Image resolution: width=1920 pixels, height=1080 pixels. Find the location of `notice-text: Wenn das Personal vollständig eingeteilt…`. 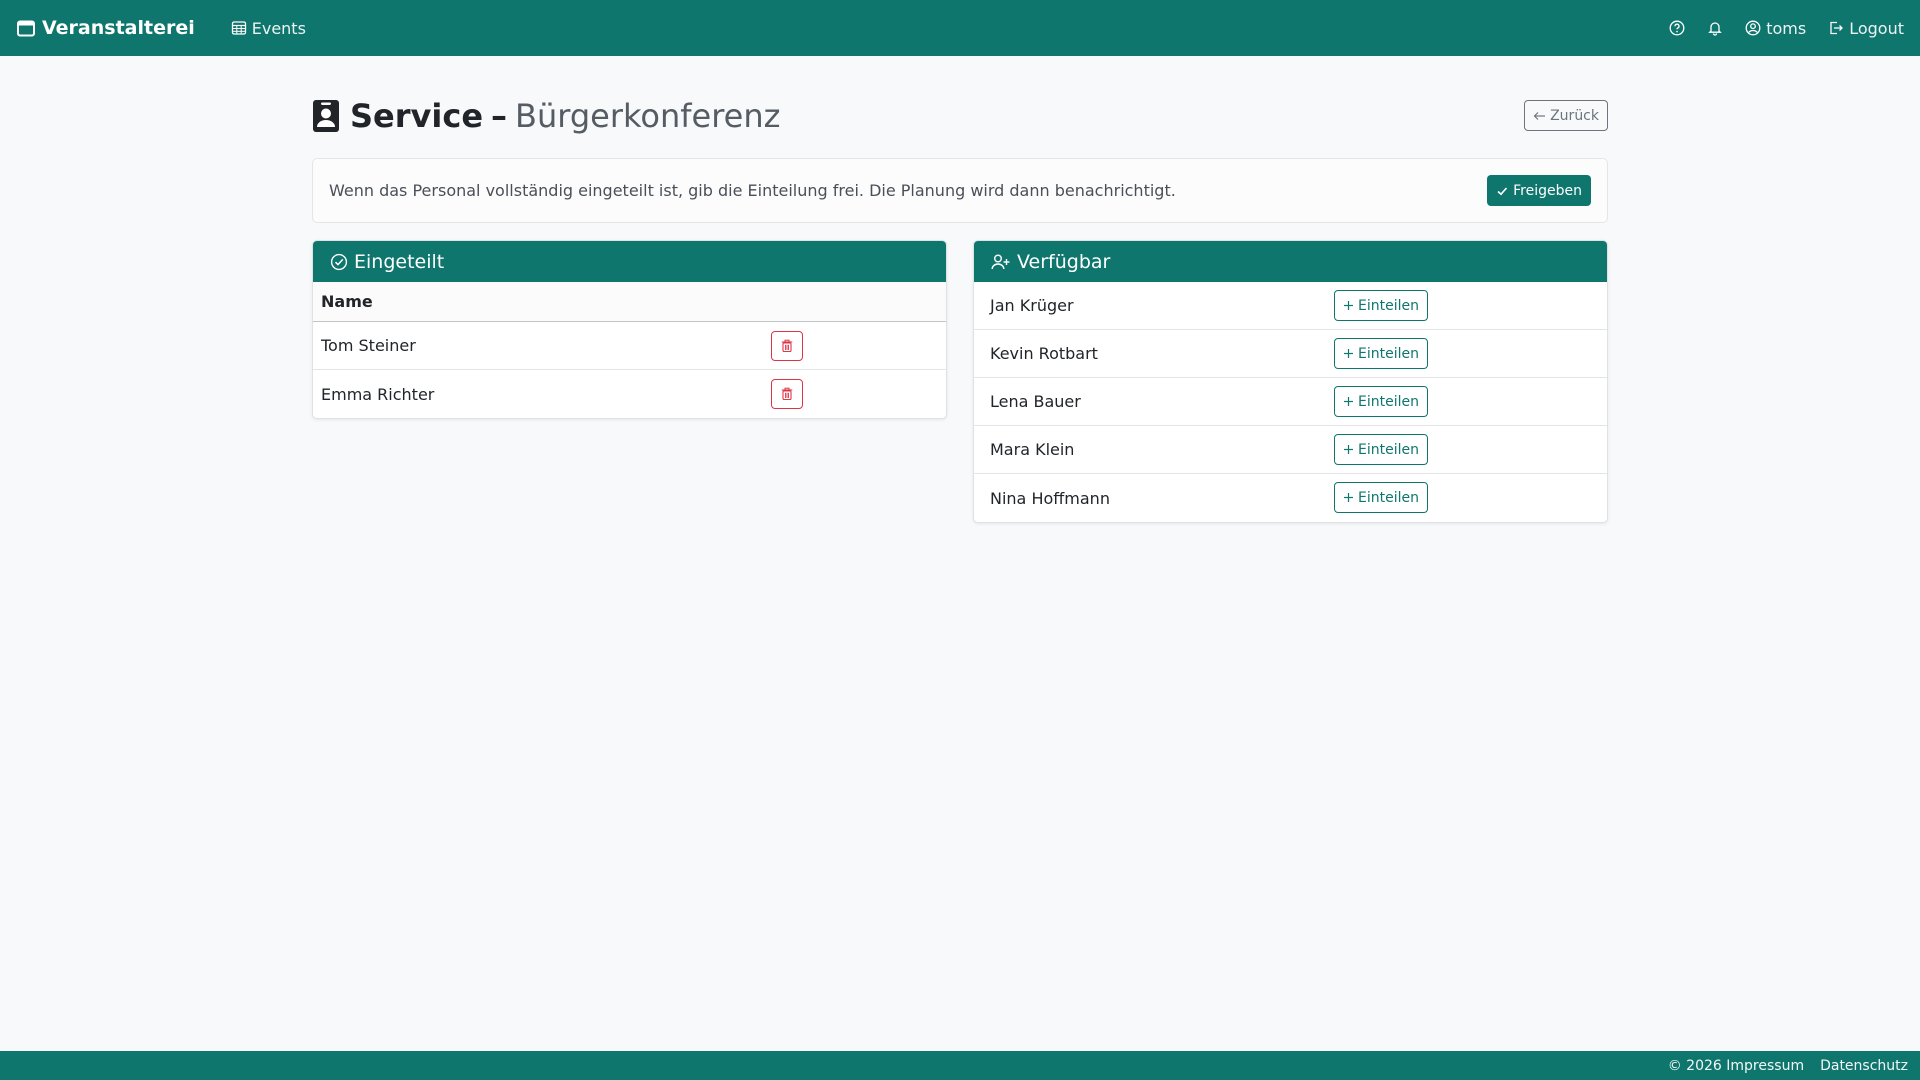

notice-text: Wenn das Personal vollständig eingeteilt… is located at coordinates (752, 190).